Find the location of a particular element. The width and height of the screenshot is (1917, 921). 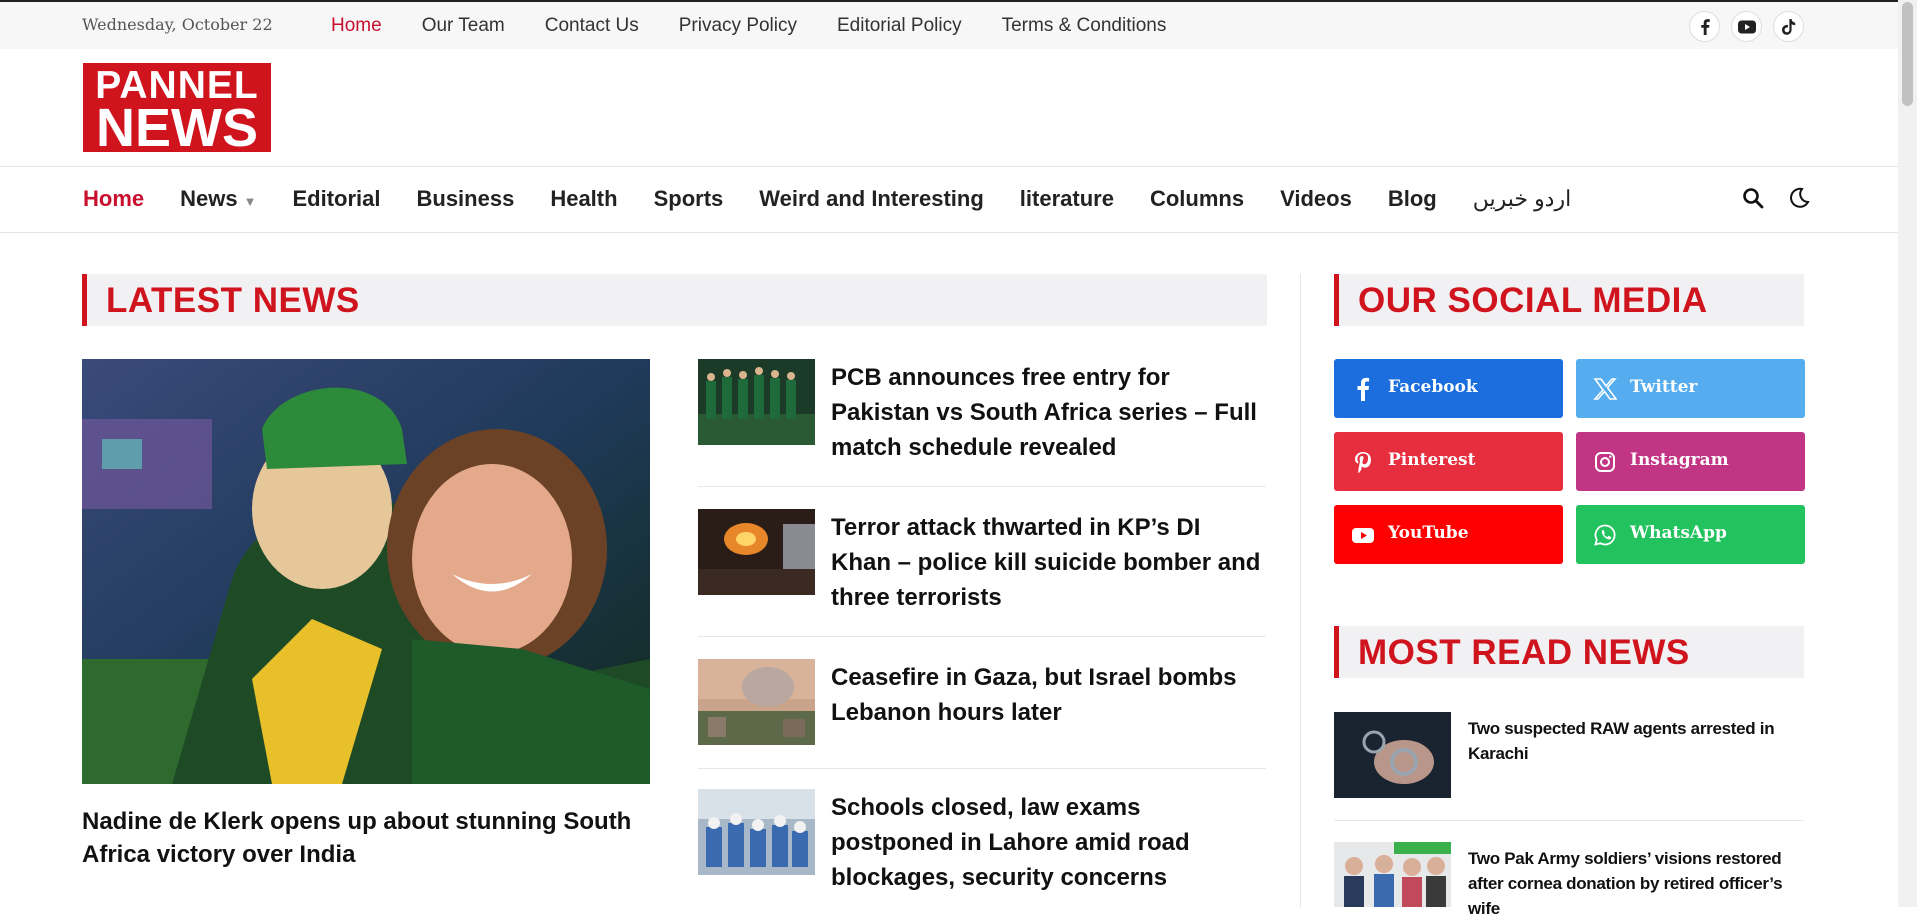

most-read-heading: MOST READ NEWS is located at coordinates (1569, 652).